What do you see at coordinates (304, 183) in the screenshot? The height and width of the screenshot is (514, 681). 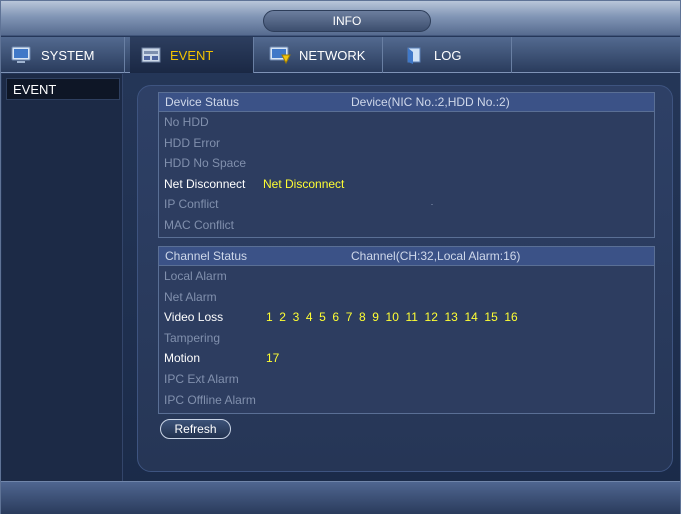 I see `status-value: Net Disconnect` at bounding box center [304, 183].